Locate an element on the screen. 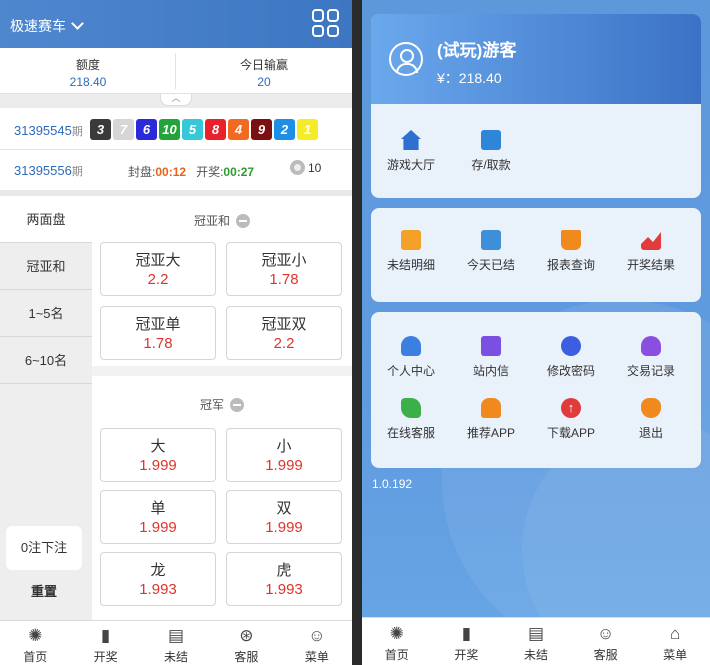 The width and height of the screenshot is (710, 665). download-app-button: ↑ 下载APP is located at coordinates (571, 419).